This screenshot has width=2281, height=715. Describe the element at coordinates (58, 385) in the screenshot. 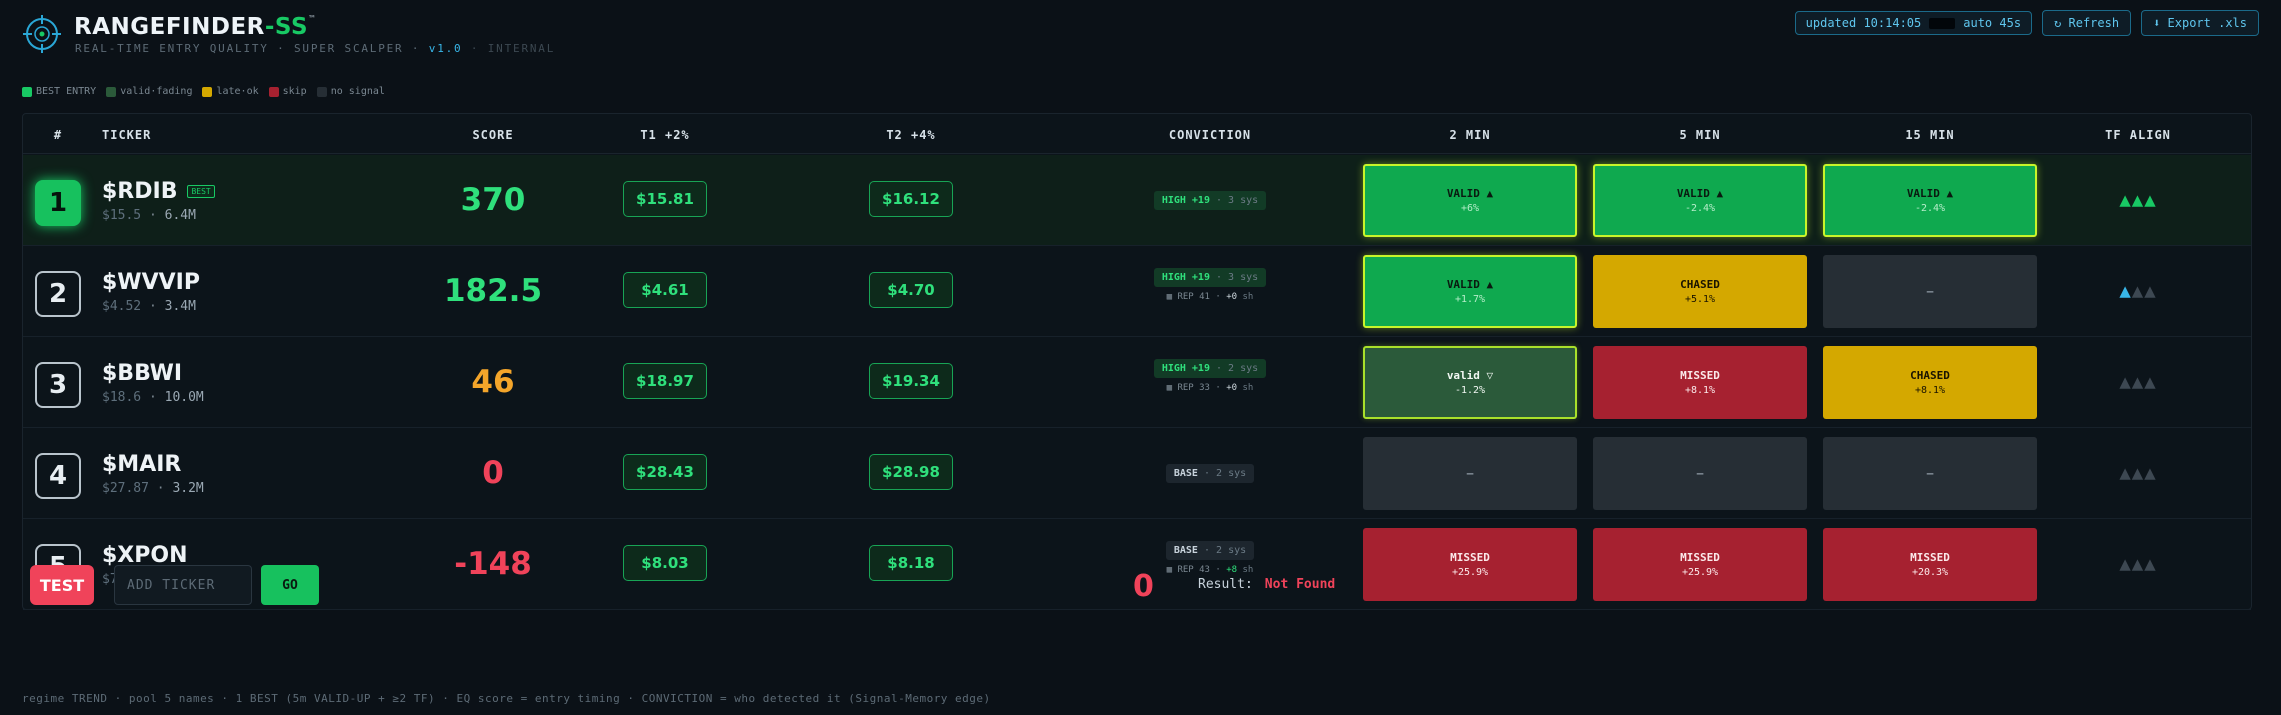

I see `rank-badge: 3` at that location.